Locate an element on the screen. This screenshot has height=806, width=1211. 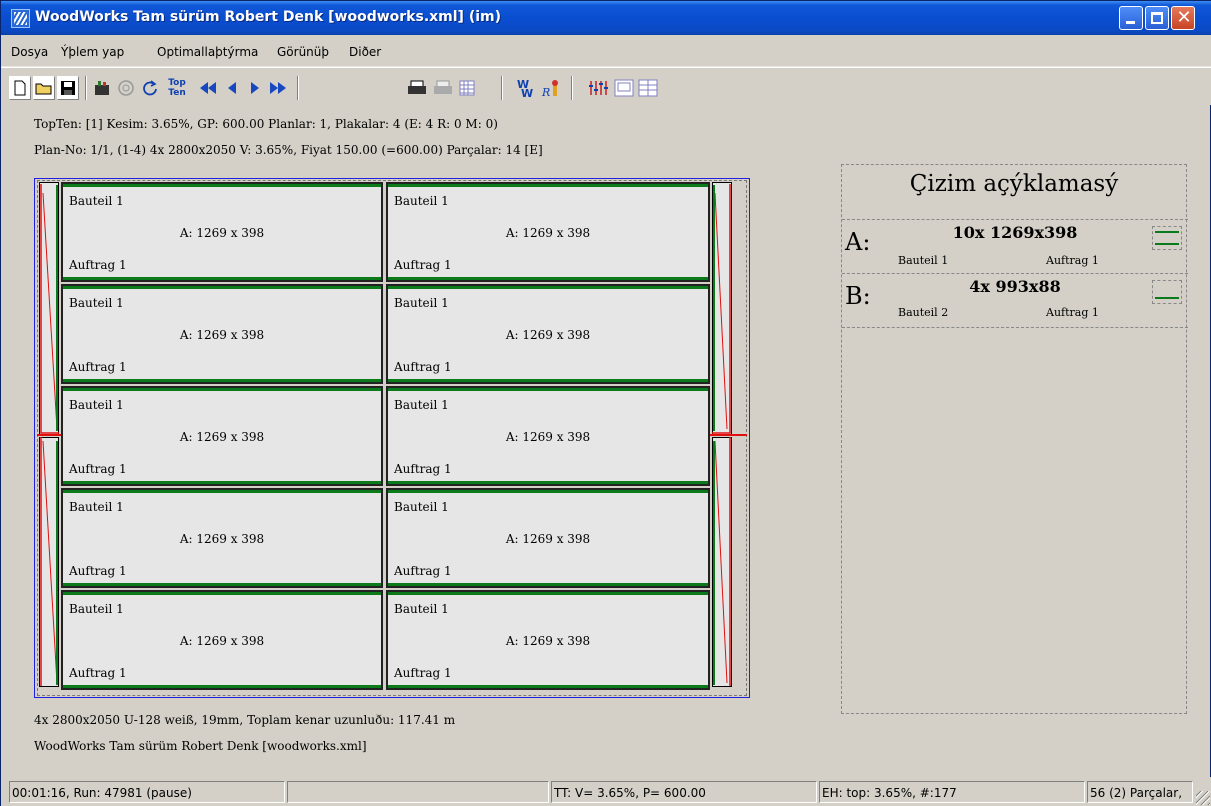
legend-part-name: Bauteil 2 is located at coordinates (923, 312).